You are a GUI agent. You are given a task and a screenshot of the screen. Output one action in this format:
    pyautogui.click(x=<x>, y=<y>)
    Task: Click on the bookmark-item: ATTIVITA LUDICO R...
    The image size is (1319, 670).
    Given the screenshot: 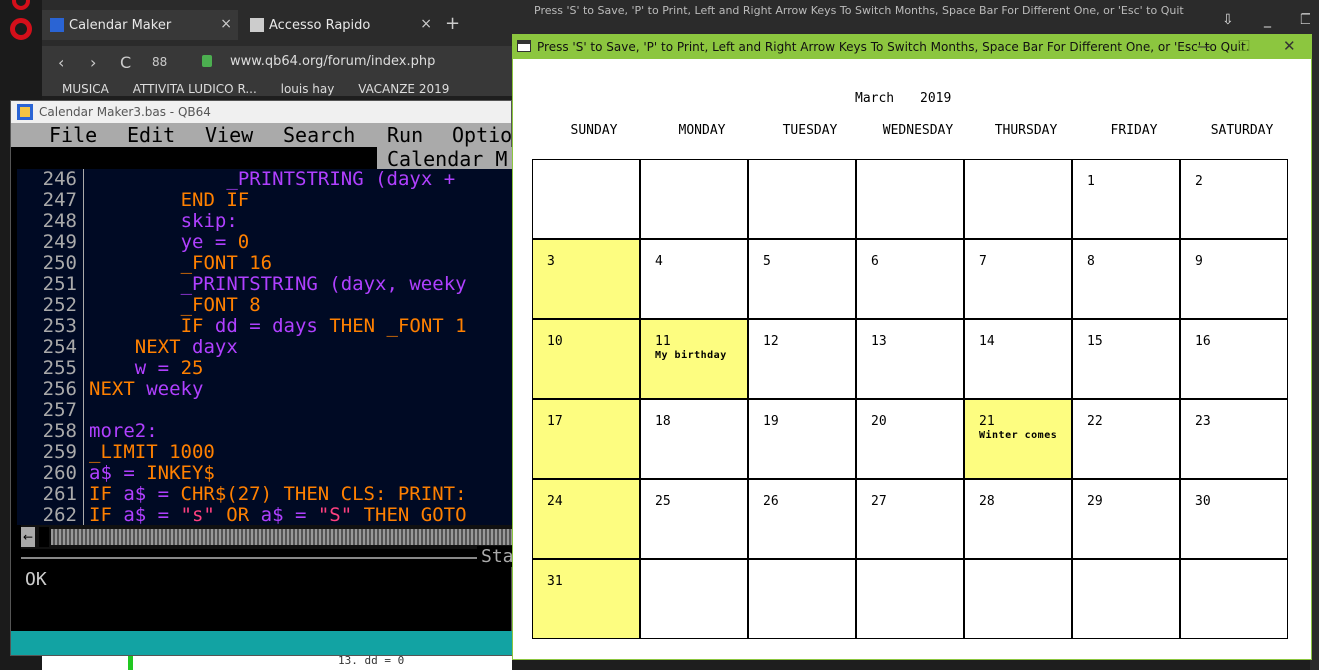 What is the action you would take?
    pyautogui.click(x=195, y=89)
    